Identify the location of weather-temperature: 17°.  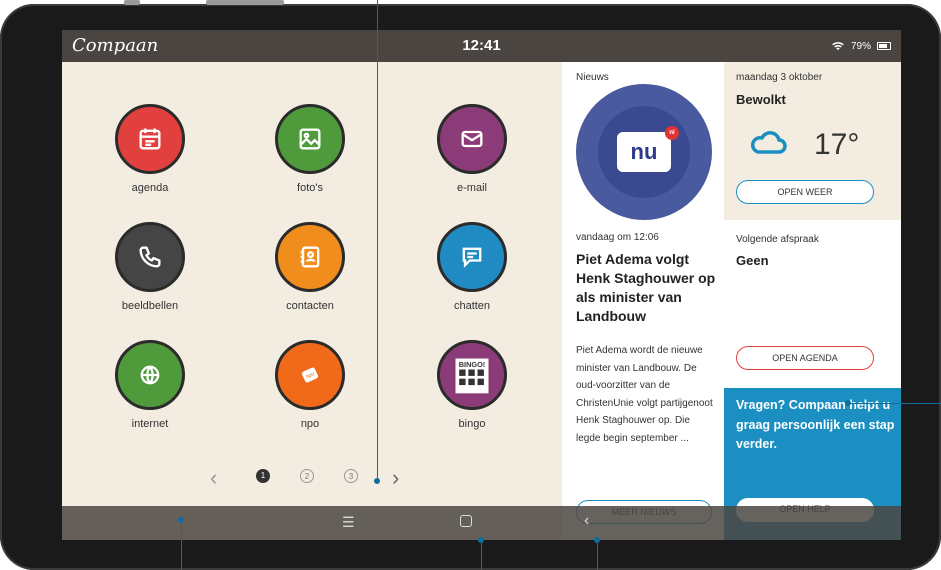
(837, 144).